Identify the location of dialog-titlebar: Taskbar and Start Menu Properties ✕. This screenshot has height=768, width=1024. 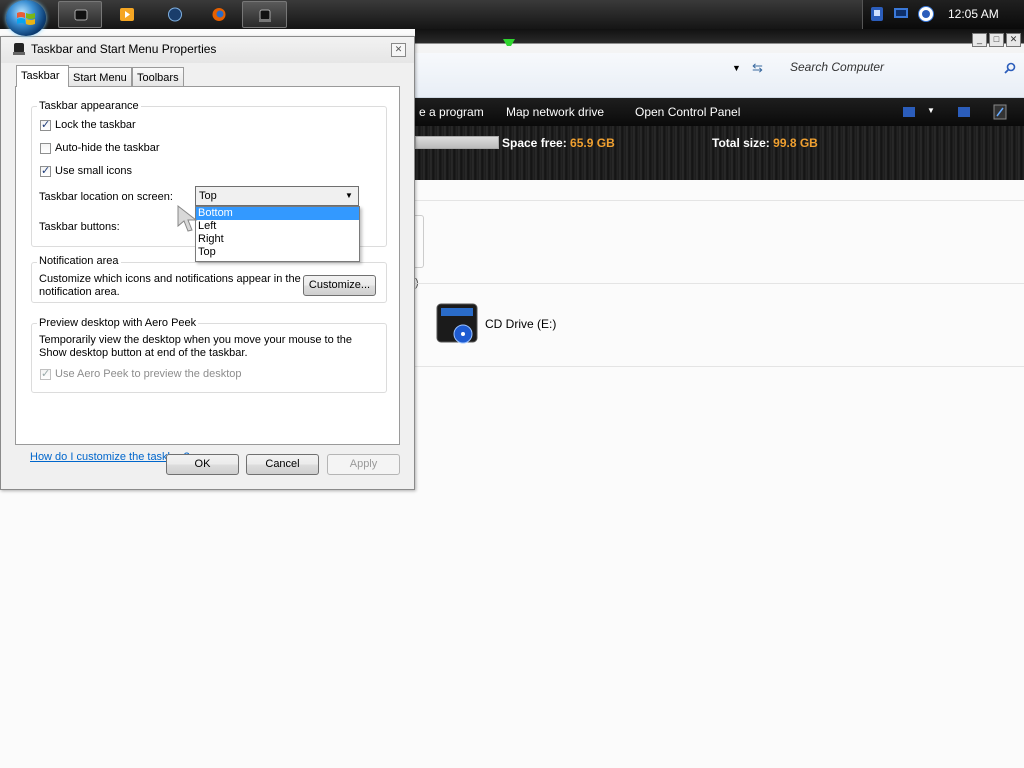
(207, 50).